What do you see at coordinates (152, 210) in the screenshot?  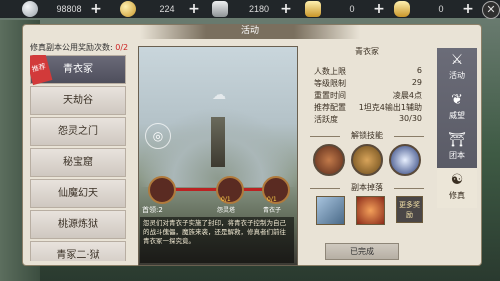 I see `boss-count: 首领:2` at bounding box center [152, 210].